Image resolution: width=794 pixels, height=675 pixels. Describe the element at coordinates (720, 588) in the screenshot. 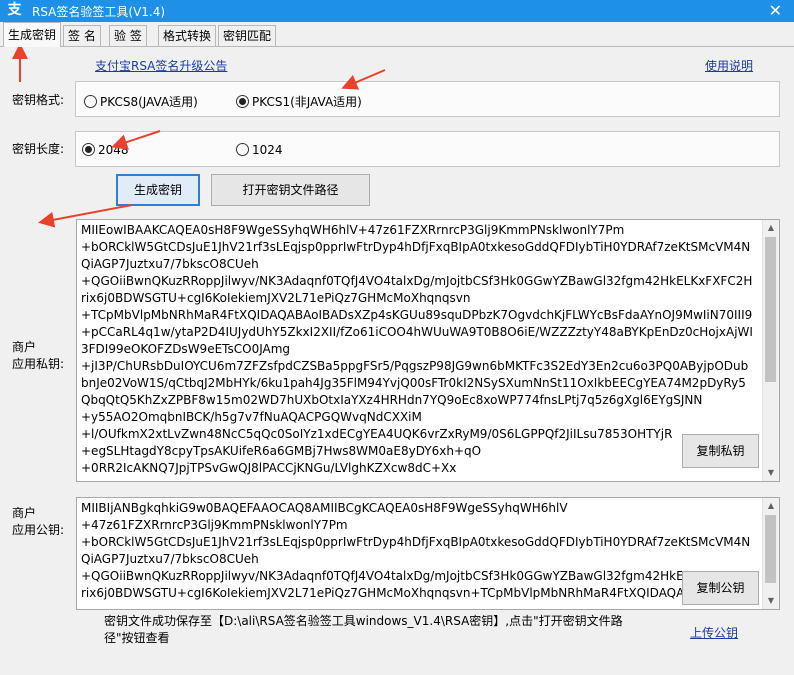

I see `copy-public-key-button: 复制公钥` at that location.